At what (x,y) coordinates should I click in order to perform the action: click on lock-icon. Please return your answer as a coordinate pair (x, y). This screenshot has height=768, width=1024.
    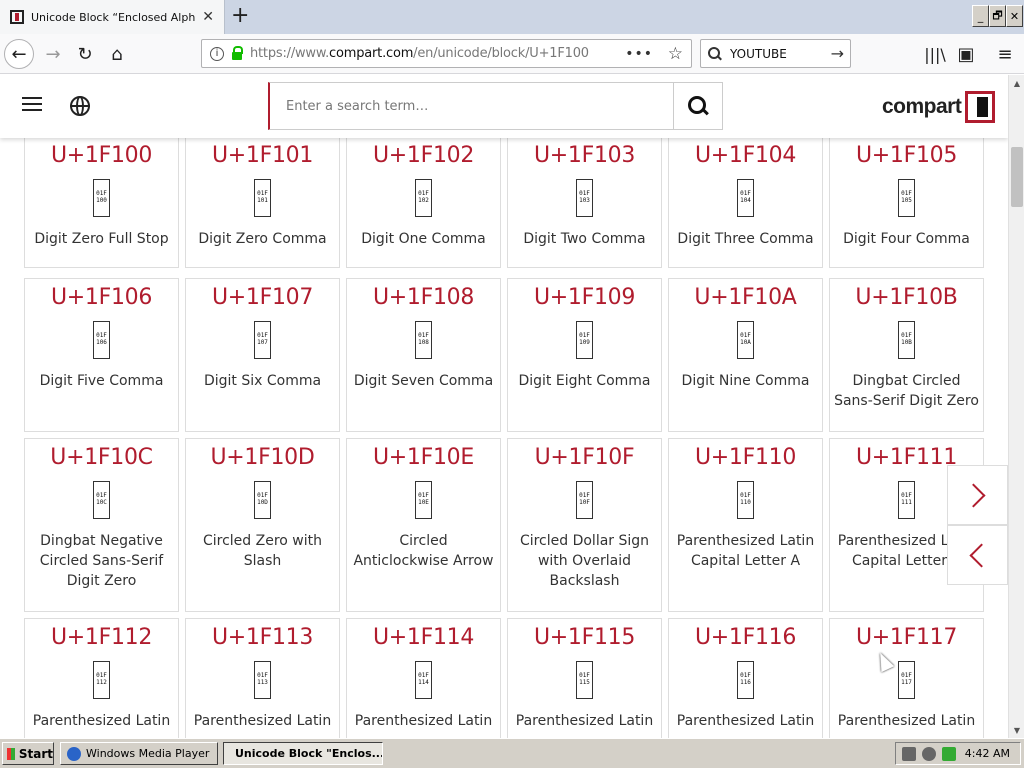
    Looking at the image, I should click on (237, 52).